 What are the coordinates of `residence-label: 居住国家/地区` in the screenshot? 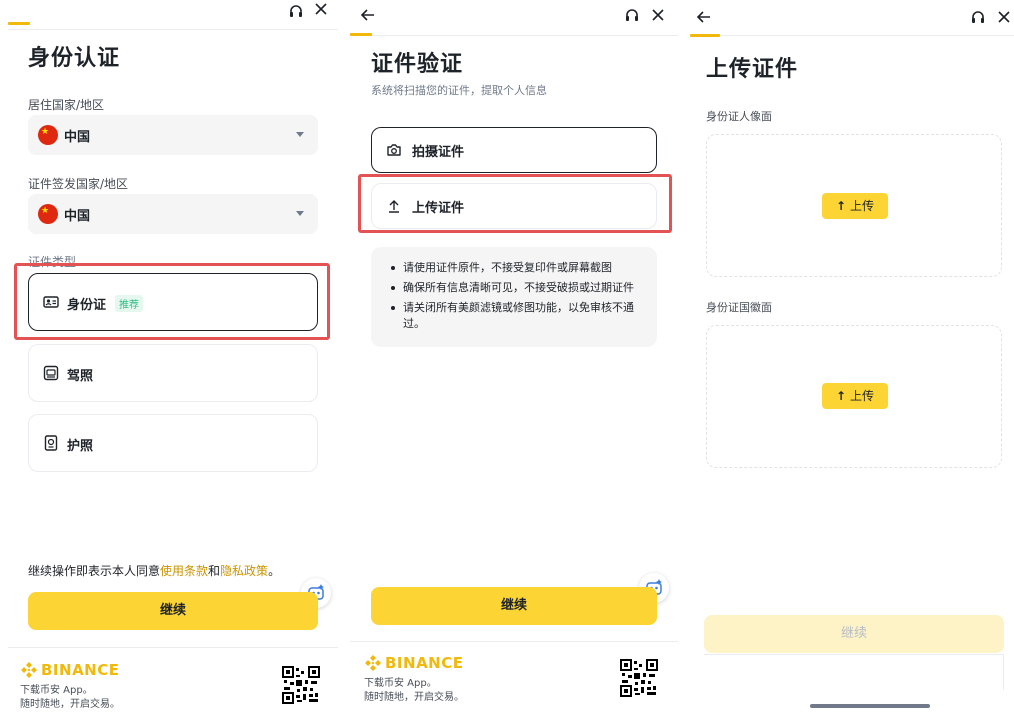 It's located at (66, 105).